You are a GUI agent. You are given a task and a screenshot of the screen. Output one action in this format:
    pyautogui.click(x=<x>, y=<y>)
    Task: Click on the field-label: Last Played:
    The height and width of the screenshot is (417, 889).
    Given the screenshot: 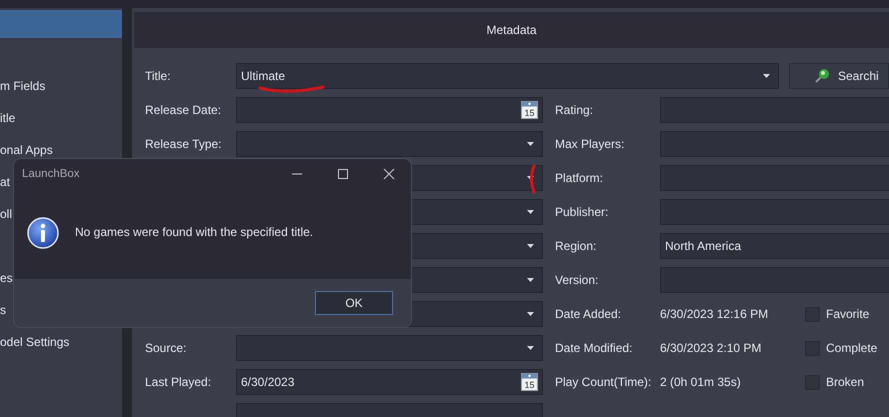 What is the action you would take?
    pyautogui.click(x=178, y=382)
    